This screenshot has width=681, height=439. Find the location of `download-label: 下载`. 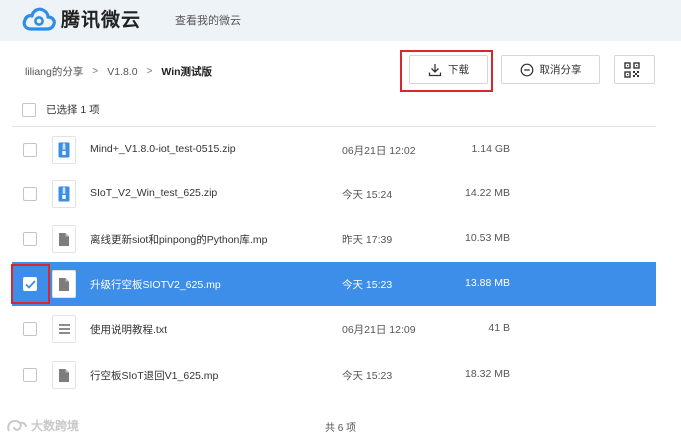

download-label: 下载 is located at coordinates (458, 70).